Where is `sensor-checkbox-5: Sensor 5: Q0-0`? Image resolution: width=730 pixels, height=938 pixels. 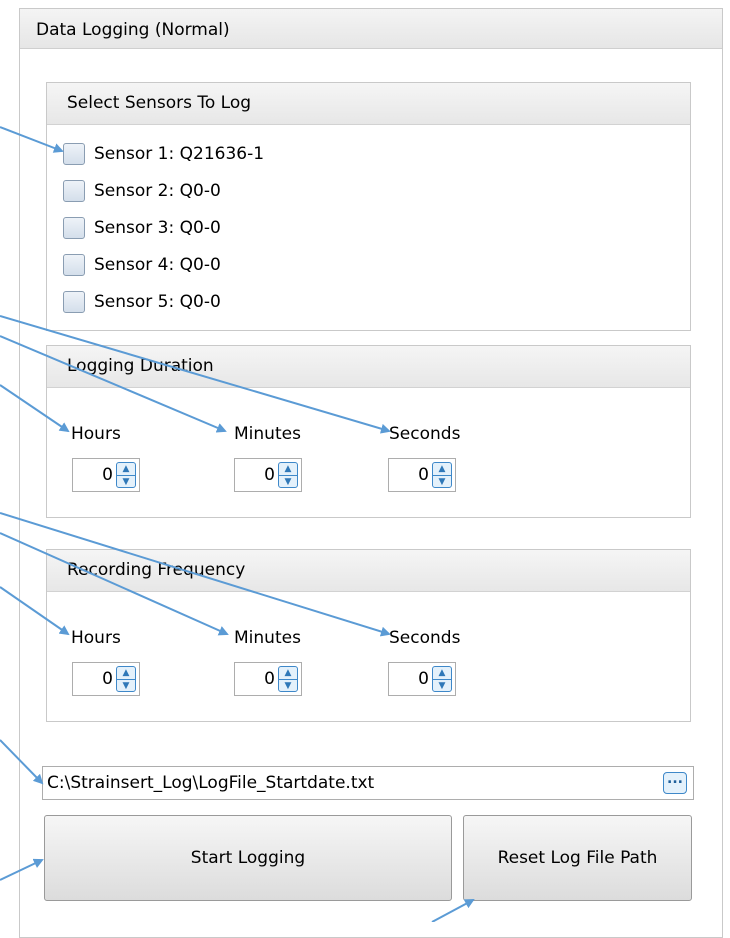
sensor-checkbox-5: Sensor 5: Q0-0 is located at coordinates (142, 302).